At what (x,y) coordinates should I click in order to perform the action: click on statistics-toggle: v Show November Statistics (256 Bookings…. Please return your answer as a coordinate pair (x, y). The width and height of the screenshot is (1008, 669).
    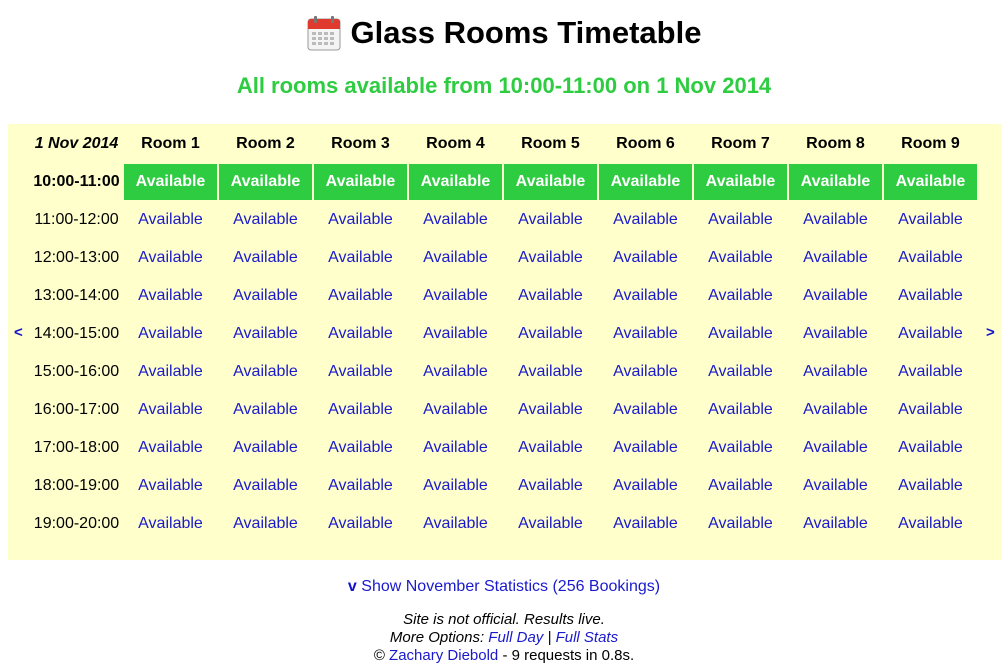
    Looking at the image, I should click on (504, 587).